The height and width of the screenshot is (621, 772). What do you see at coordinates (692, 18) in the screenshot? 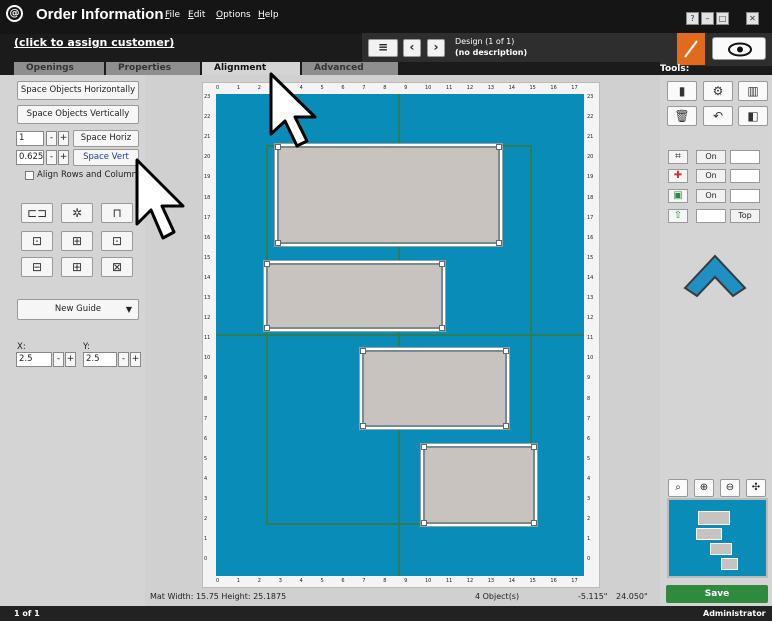
I see `help-window-button: ?` at bounding box center [692, 18].